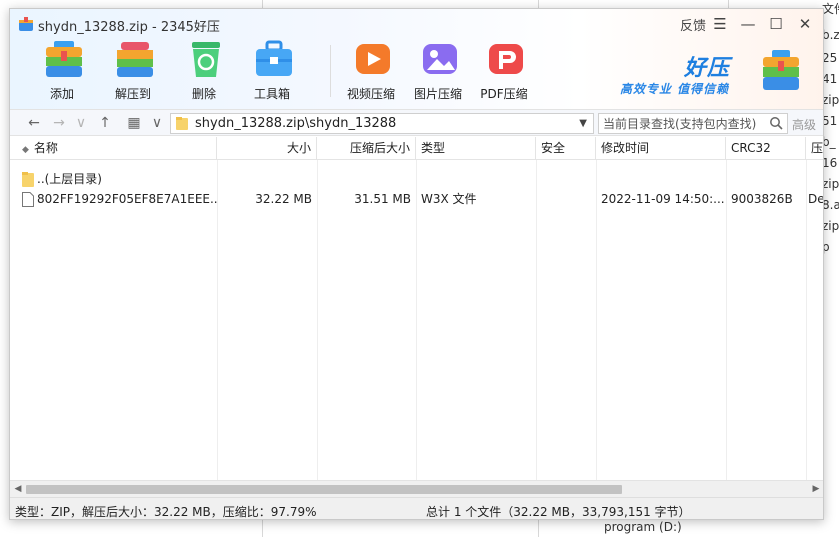 This screenshot has height=537, width=839. Describe the element at coordinates (25, 150) in the screenshot. I see `sort-indicator-icon: ◆` at that location.